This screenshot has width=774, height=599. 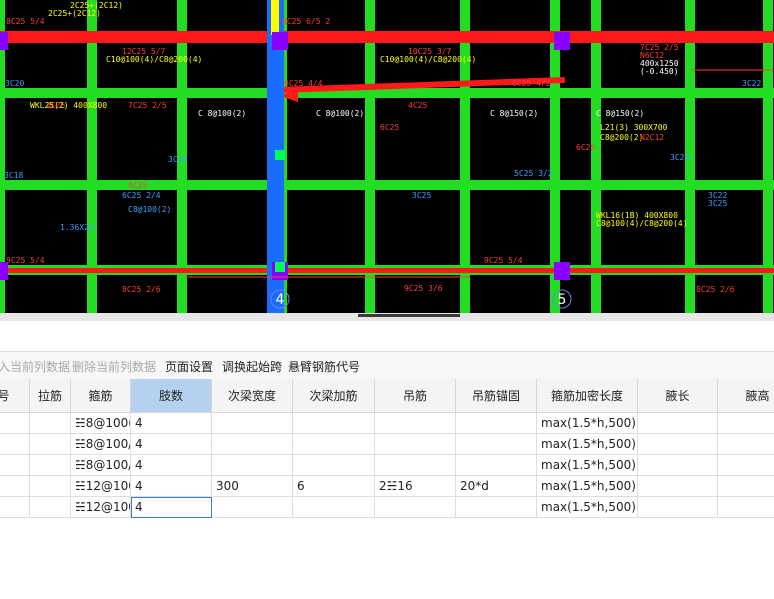 What do you see at coordinates (340, 113) in the screenshot?
I see `cad-annotation: C 8@100(2)` at bounding box center [340, 113].